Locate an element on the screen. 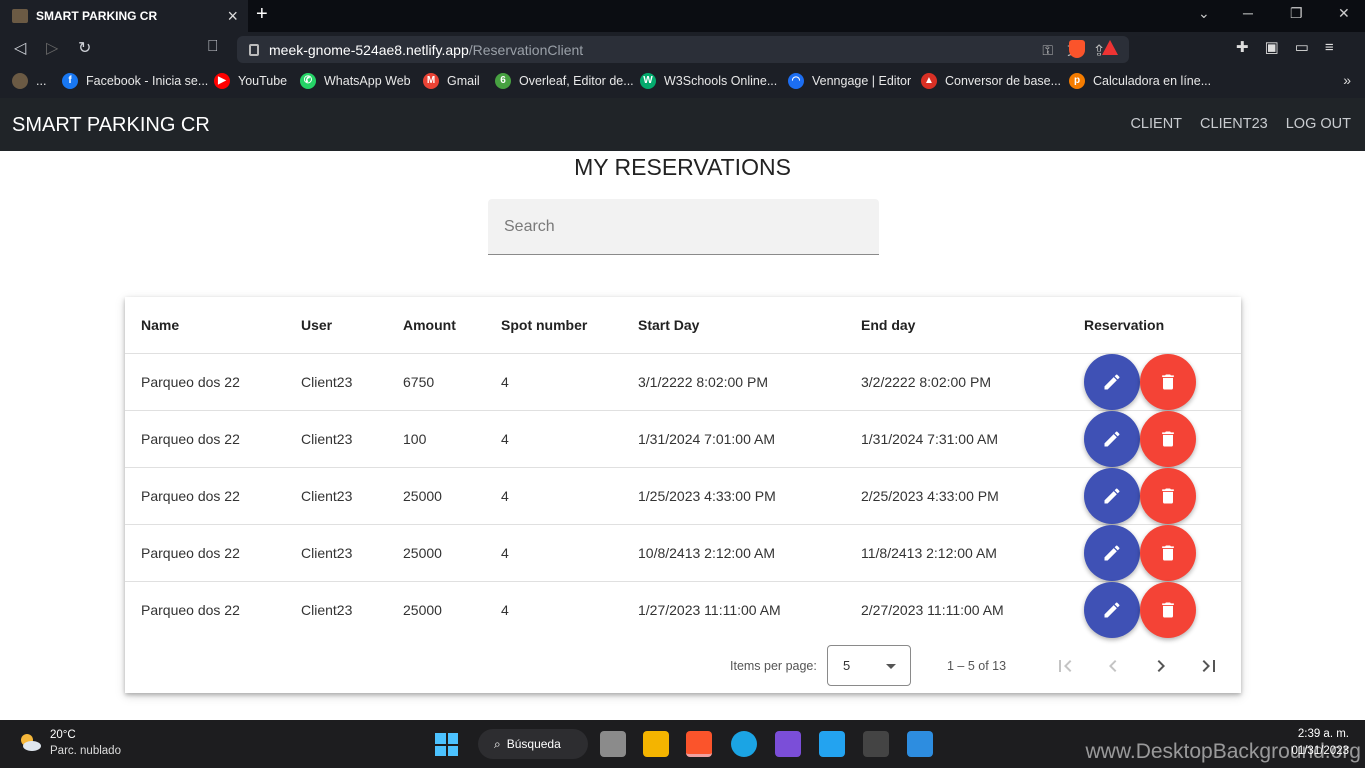  windows-start-icon is located at coordinates (446, 744).